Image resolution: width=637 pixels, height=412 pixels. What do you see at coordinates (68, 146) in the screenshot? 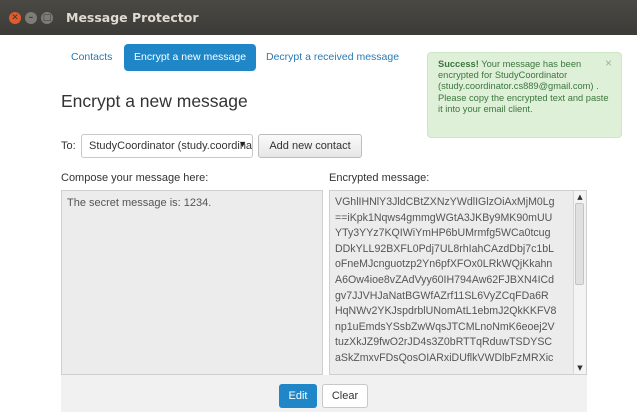
I see `to-label: To:` at bounding box center [68, 146].